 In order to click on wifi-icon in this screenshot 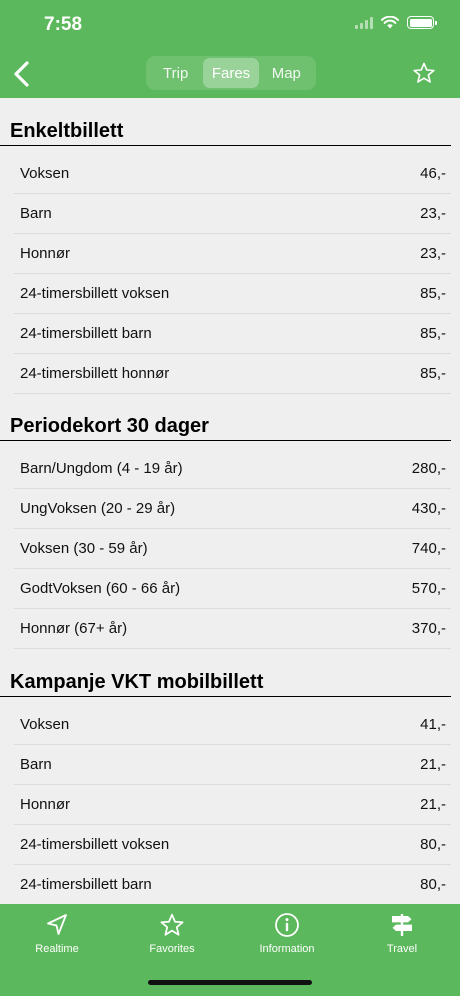, I will do `click(390, 22)`.